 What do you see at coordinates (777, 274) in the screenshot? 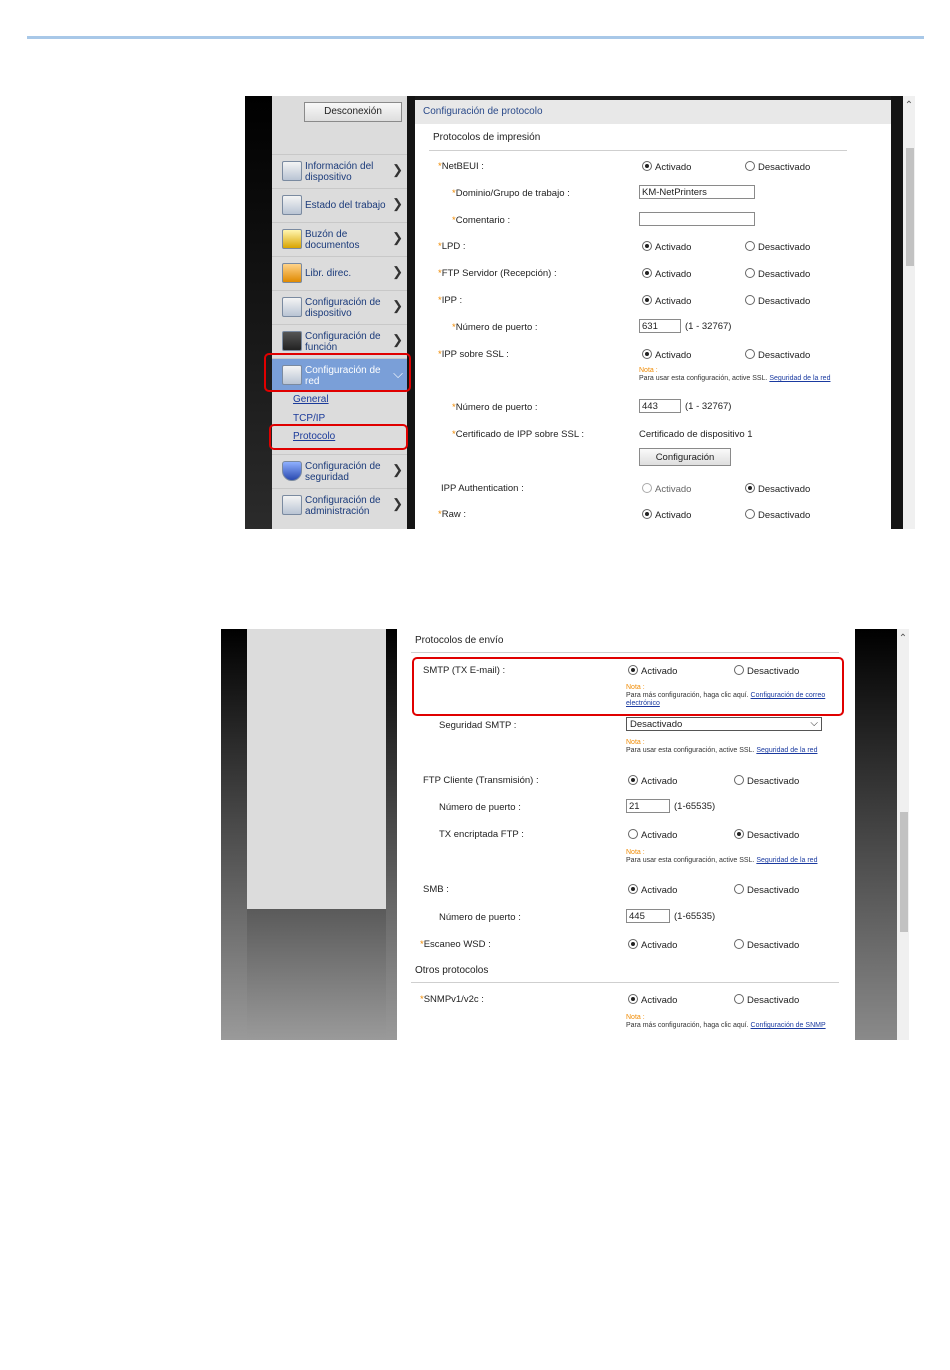
I see `ftp-server-off-radio: Desactivado` at bounding box center [777, 274].